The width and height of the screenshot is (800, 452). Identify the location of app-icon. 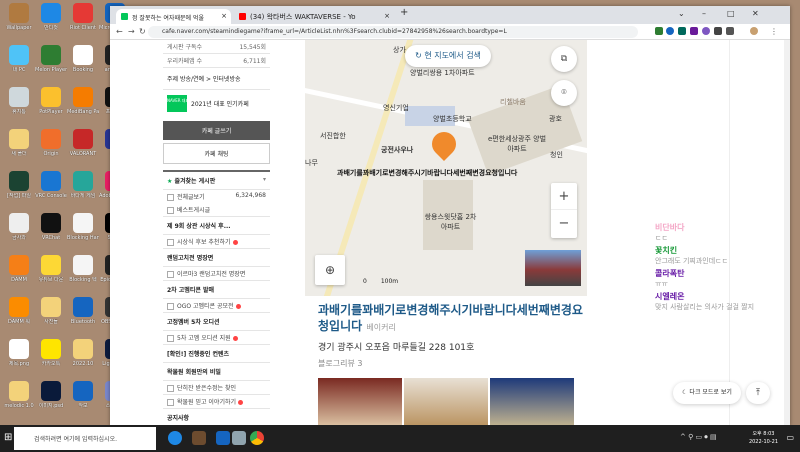
(239, 438).